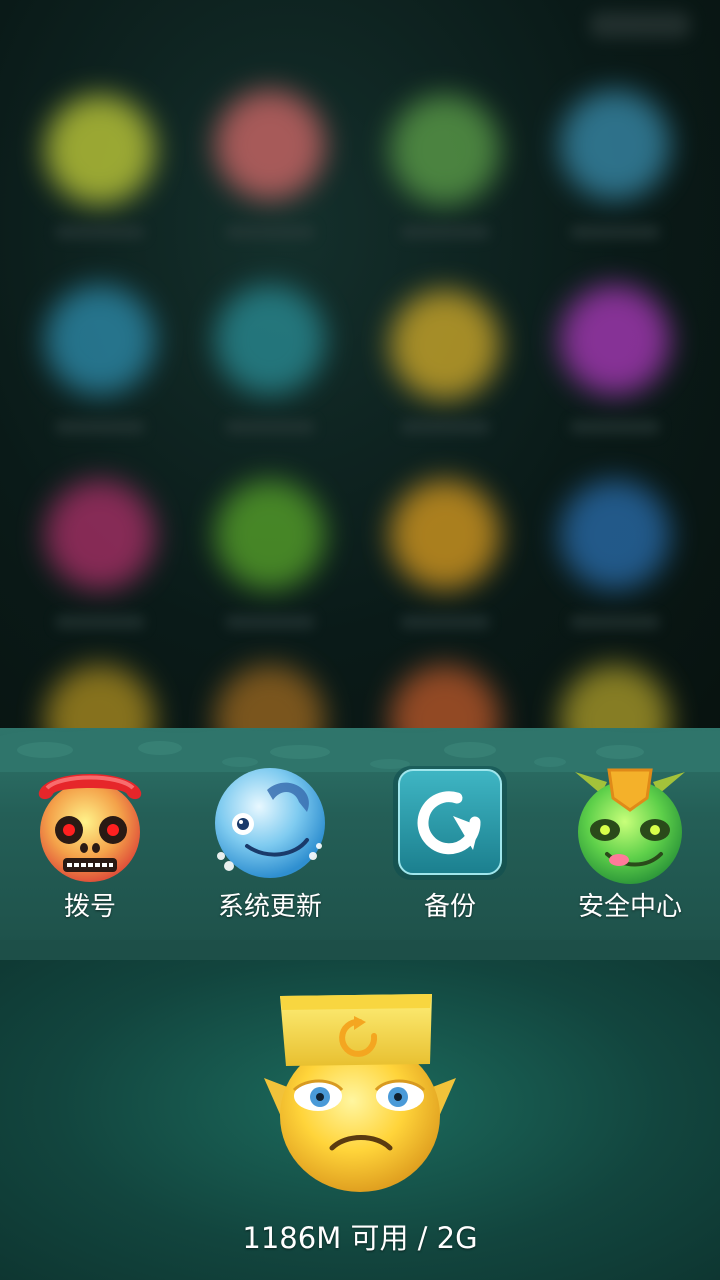  I want to click on app-label: 安全中心, so click(629, 907).